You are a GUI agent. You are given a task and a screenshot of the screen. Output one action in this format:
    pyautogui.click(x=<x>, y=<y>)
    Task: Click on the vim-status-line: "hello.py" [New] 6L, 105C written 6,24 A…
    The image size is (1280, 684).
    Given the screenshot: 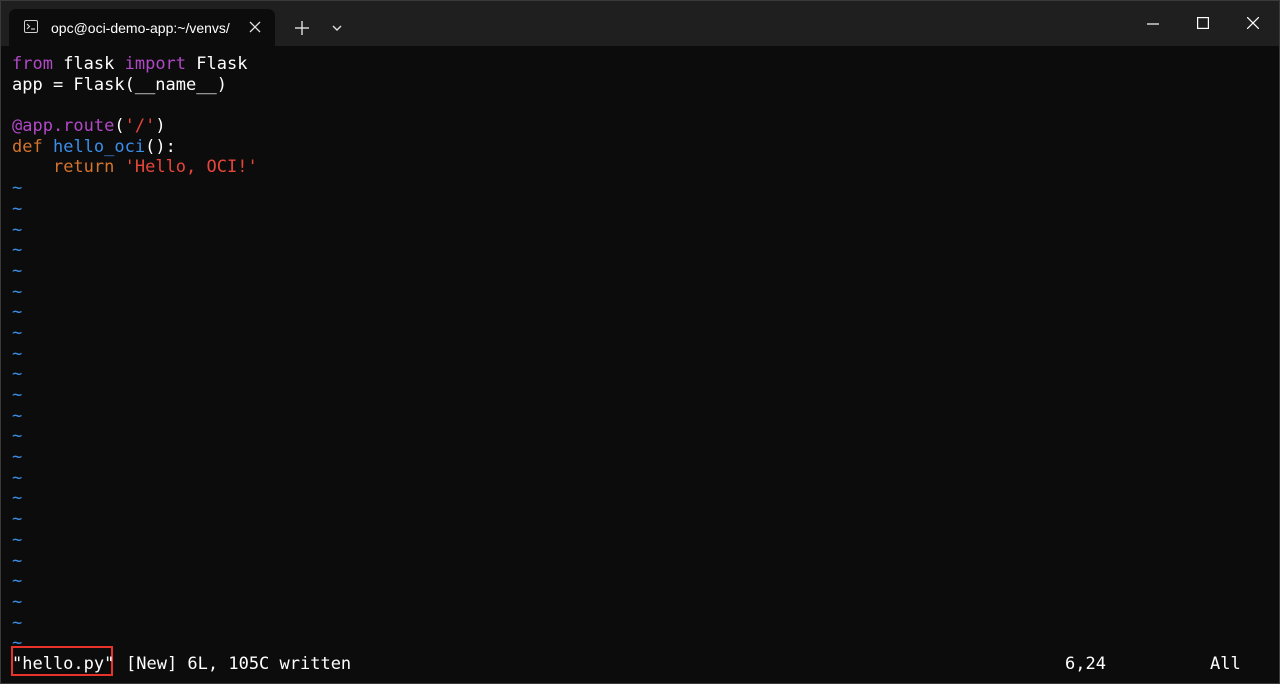 What is the action you would take?
    pyautogui.click(x=641, y=661)
    